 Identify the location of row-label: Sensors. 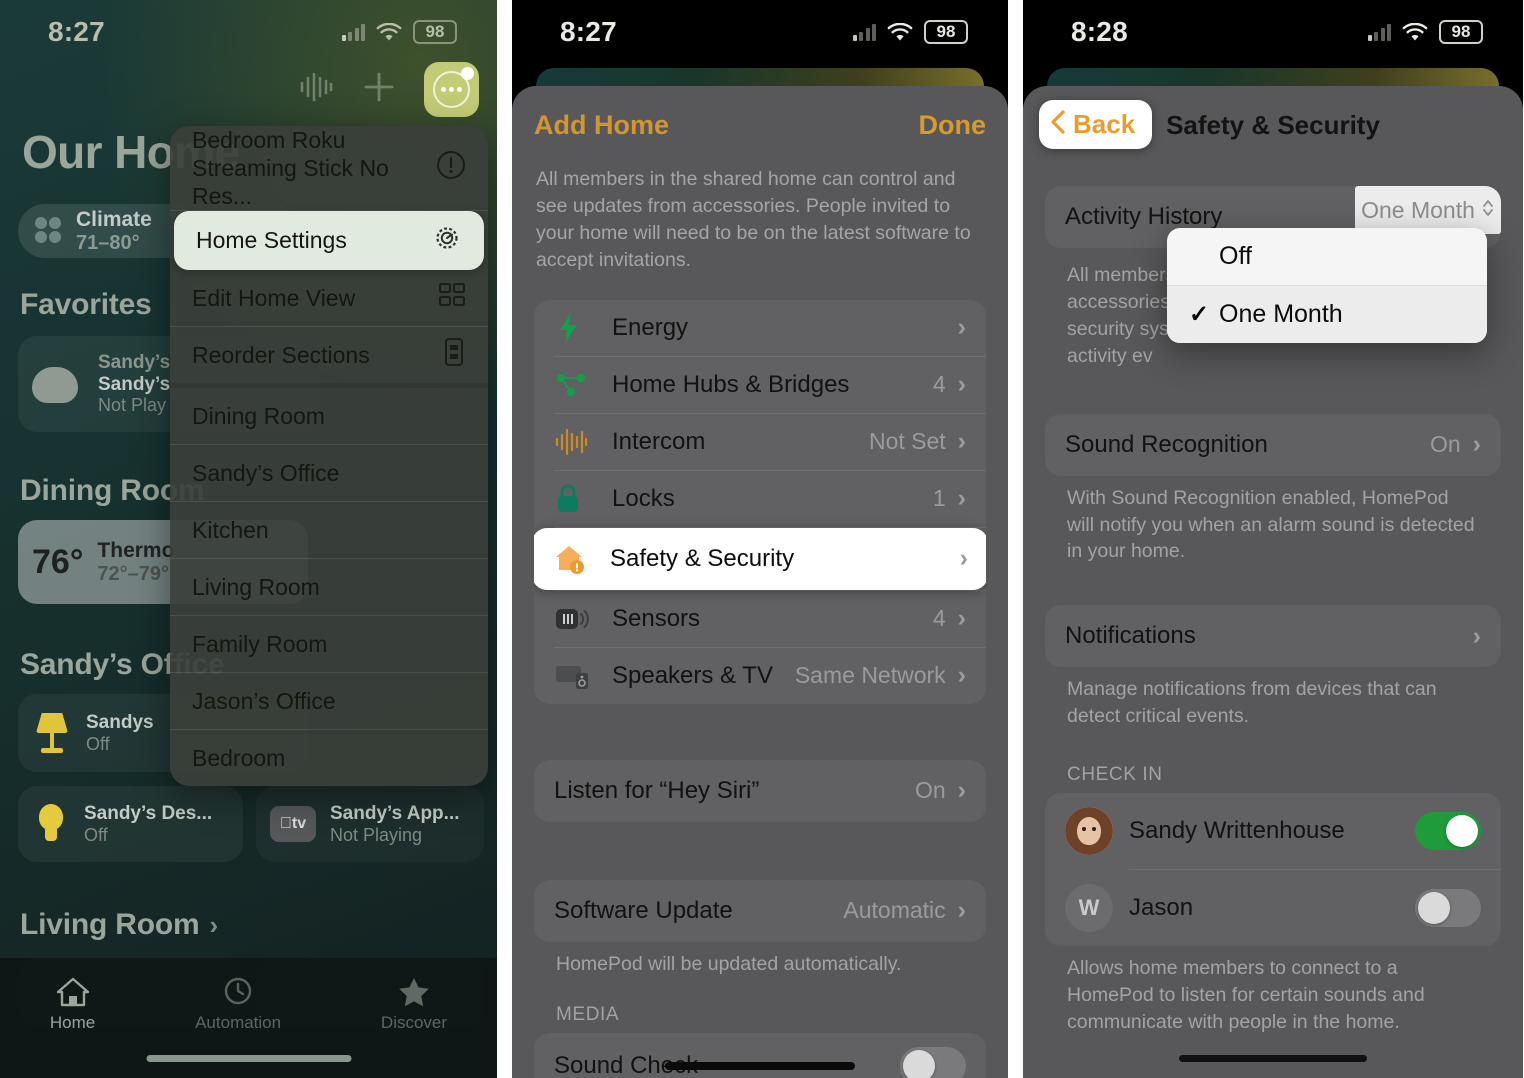
(656, 618).